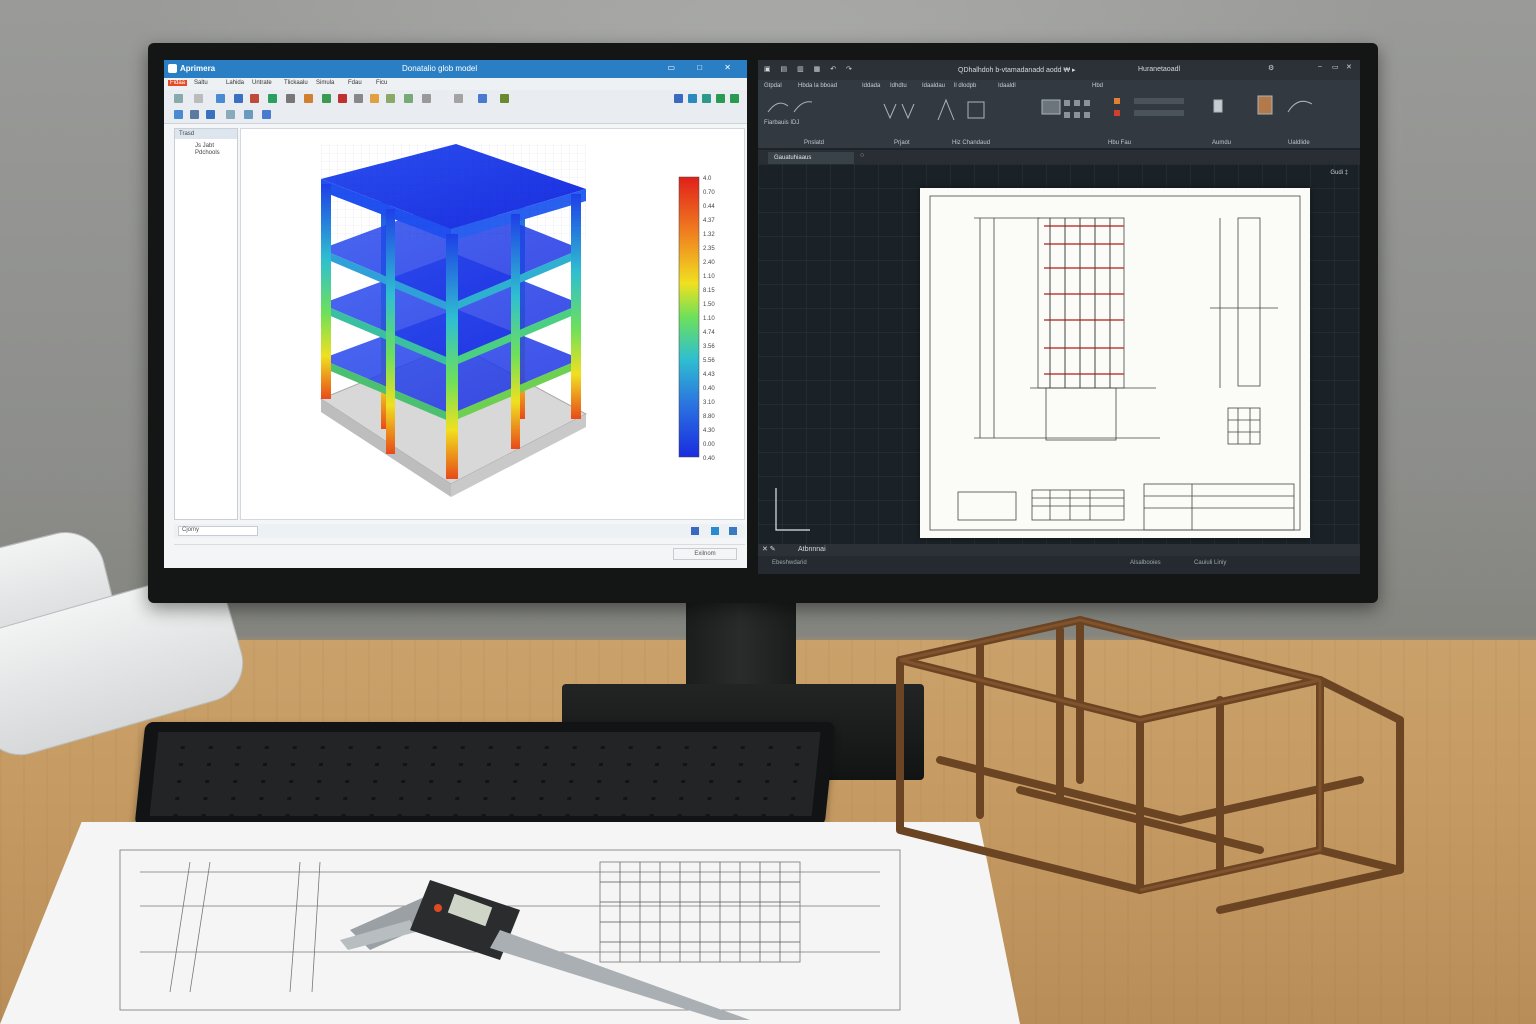 Image resolution: width=1536 pixels, height=1024 pixels. What do you see at coordinates (871, 86) in the screenshot?
I see `ribbon-tab: Iddada` at bounding box center [871, 86].